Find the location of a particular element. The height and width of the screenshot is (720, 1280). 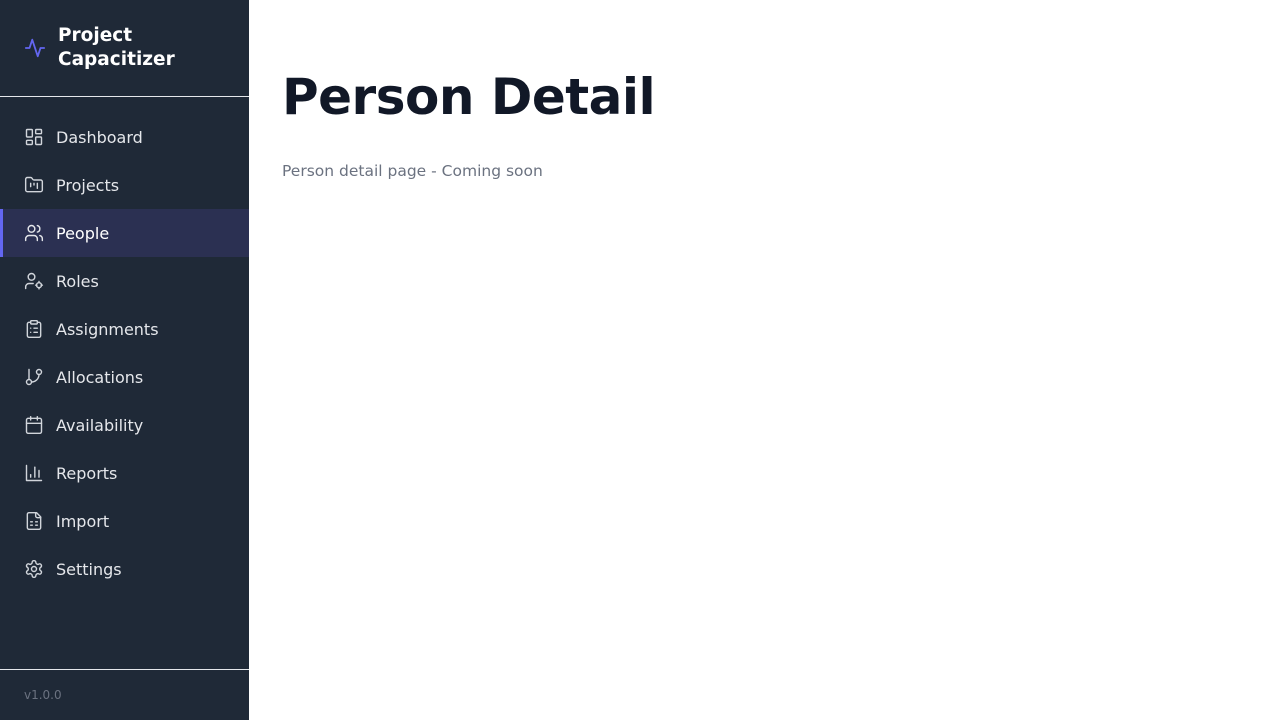

app-title: Project Capacitizer is located at coordinates (116, 47).